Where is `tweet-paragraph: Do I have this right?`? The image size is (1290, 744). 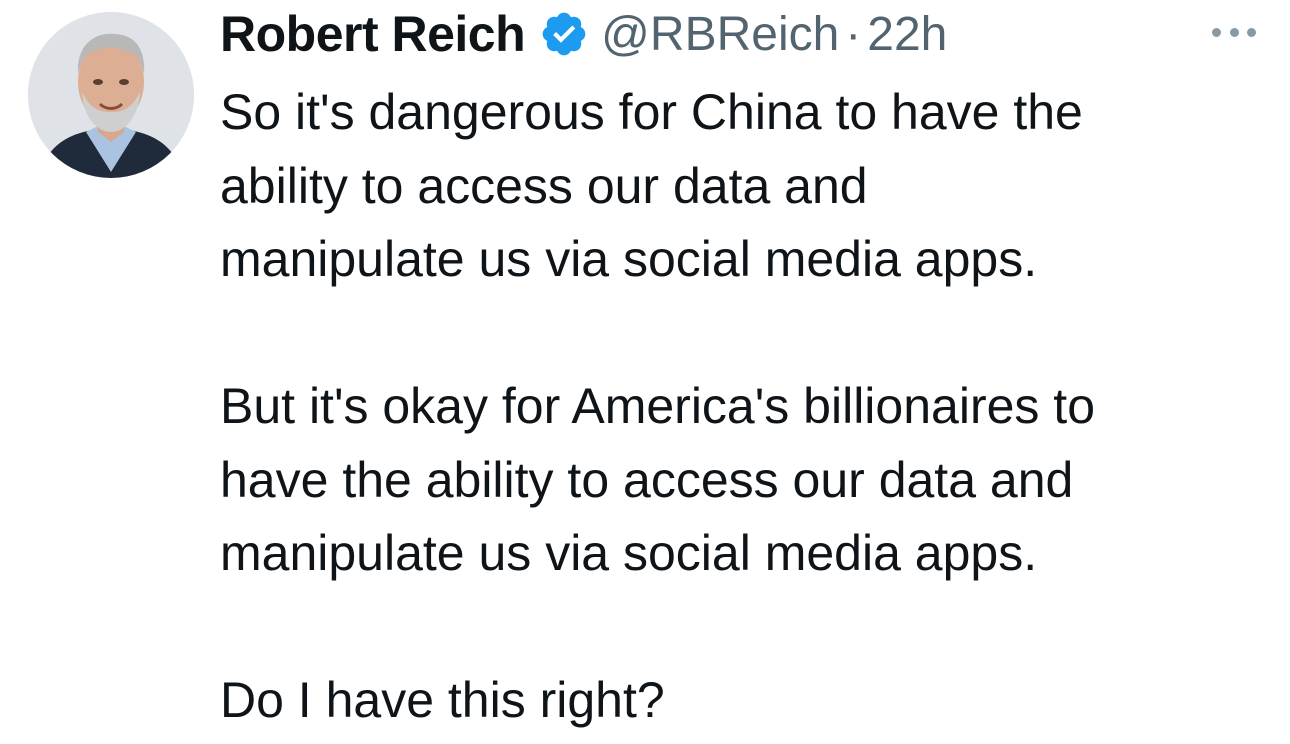
tweet-paragraph: Do I have this right? is located at coordinates (740, 701).